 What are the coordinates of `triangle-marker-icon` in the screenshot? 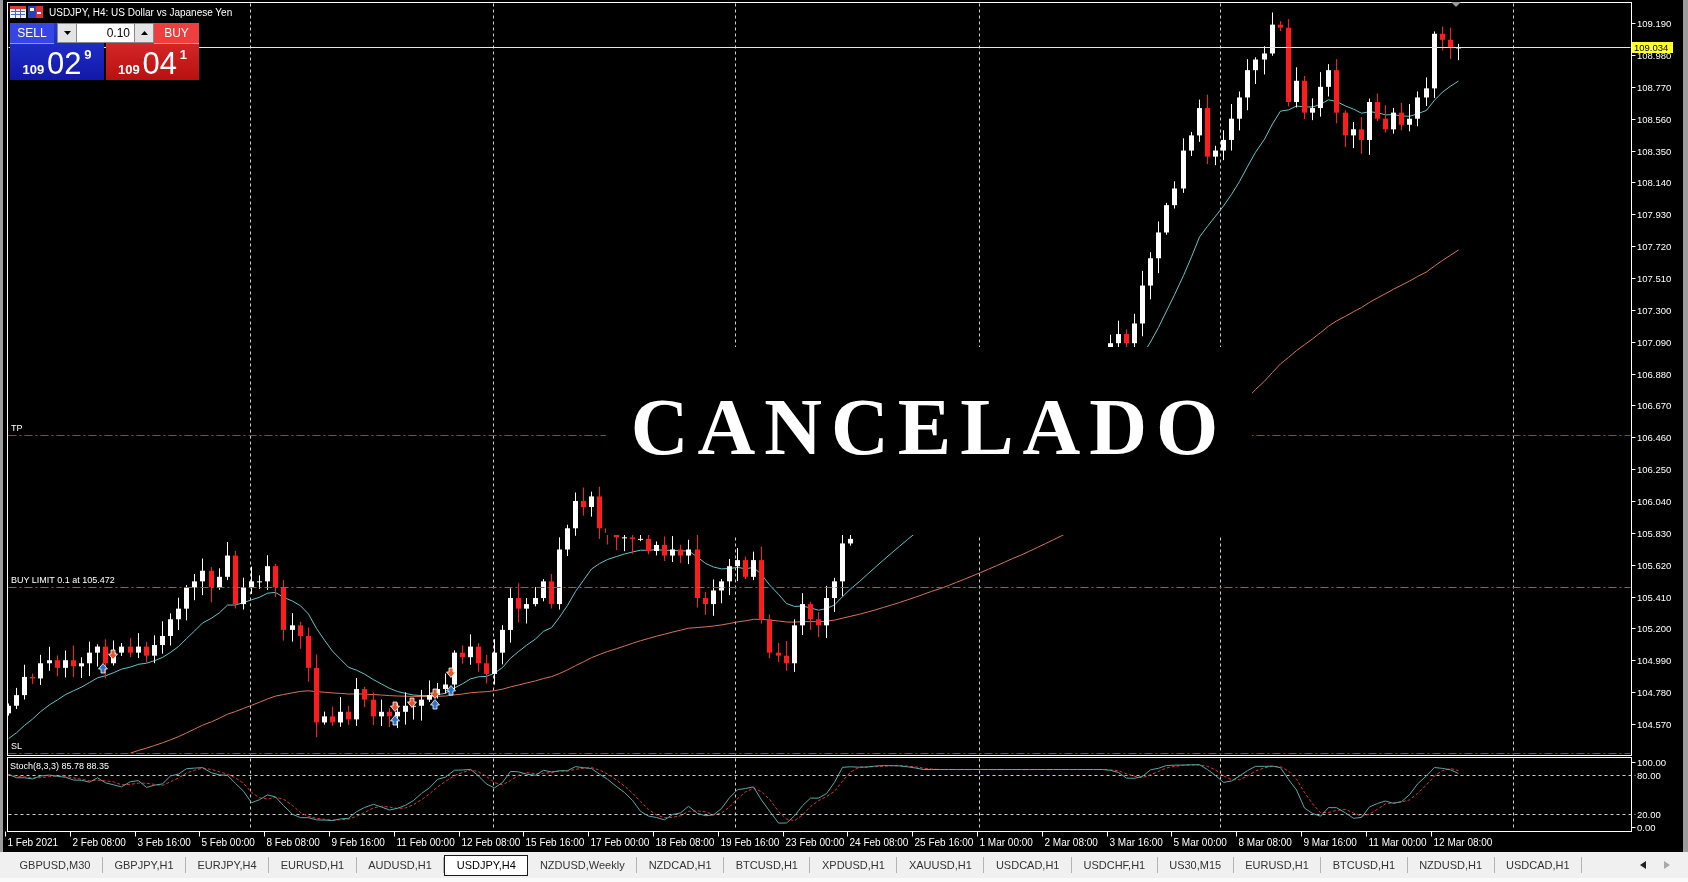 It's located at (1456, 4).